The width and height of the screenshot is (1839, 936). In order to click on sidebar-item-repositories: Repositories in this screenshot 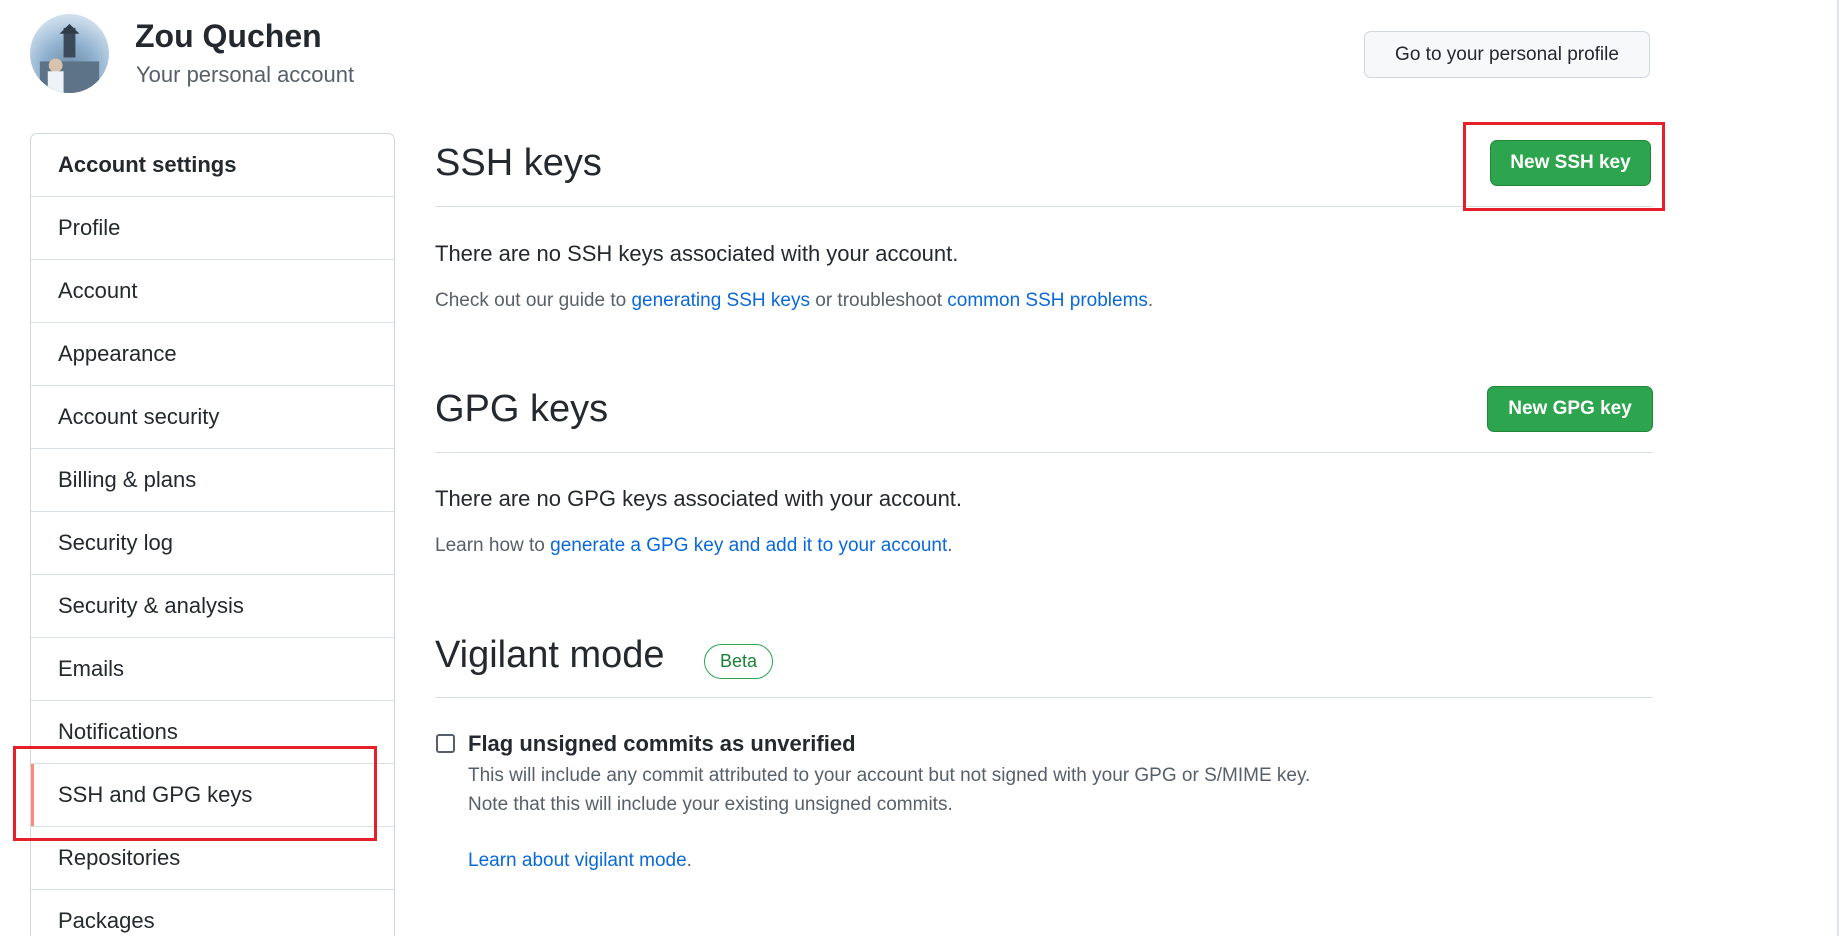, I will do `click(212, 858)`.